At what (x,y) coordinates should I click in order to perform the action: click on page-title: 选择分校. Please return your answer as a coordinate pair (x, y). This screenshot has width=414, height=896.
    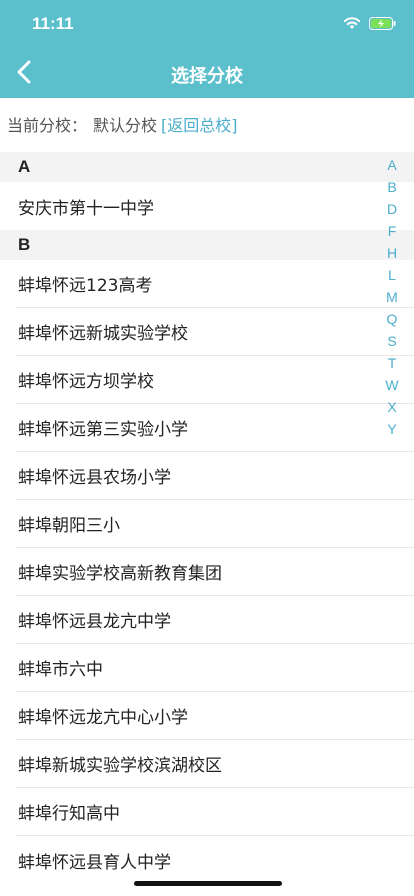
    Looking at the image, I should click on (207, 76).